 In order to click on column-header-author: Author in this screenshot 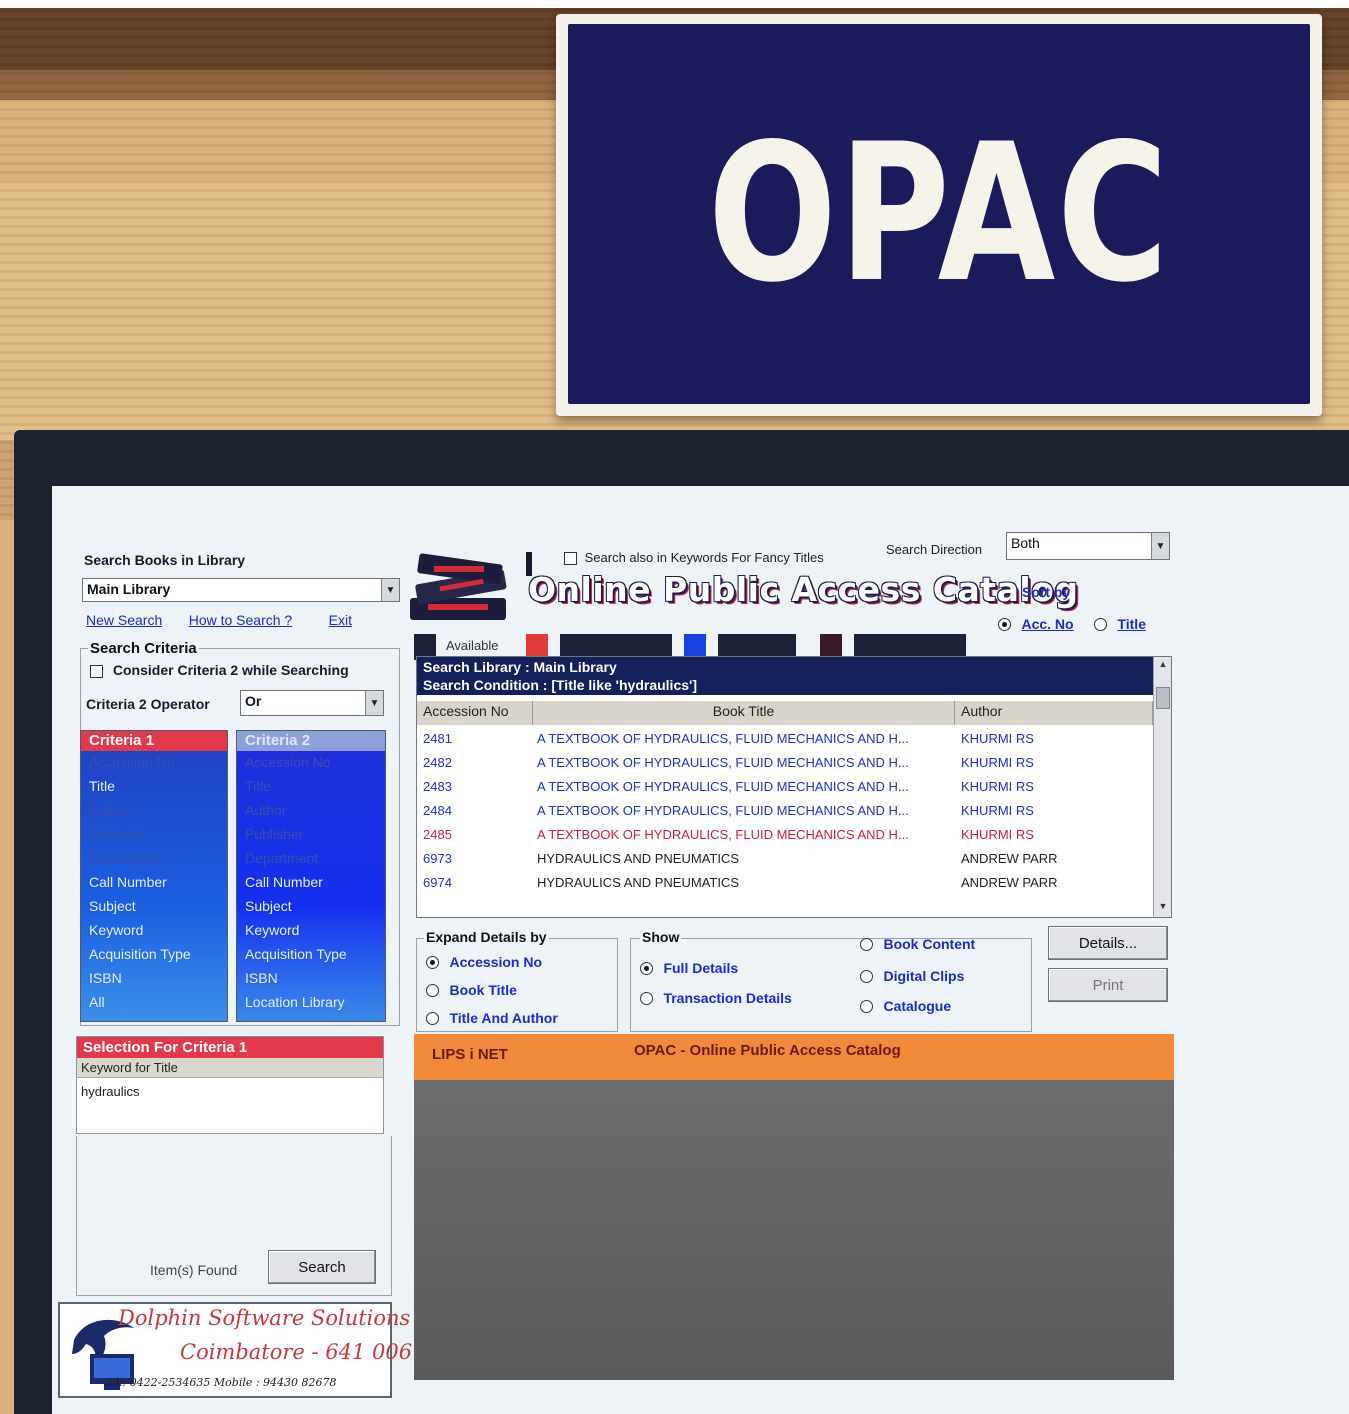, I will do `click(1054, 713)`.